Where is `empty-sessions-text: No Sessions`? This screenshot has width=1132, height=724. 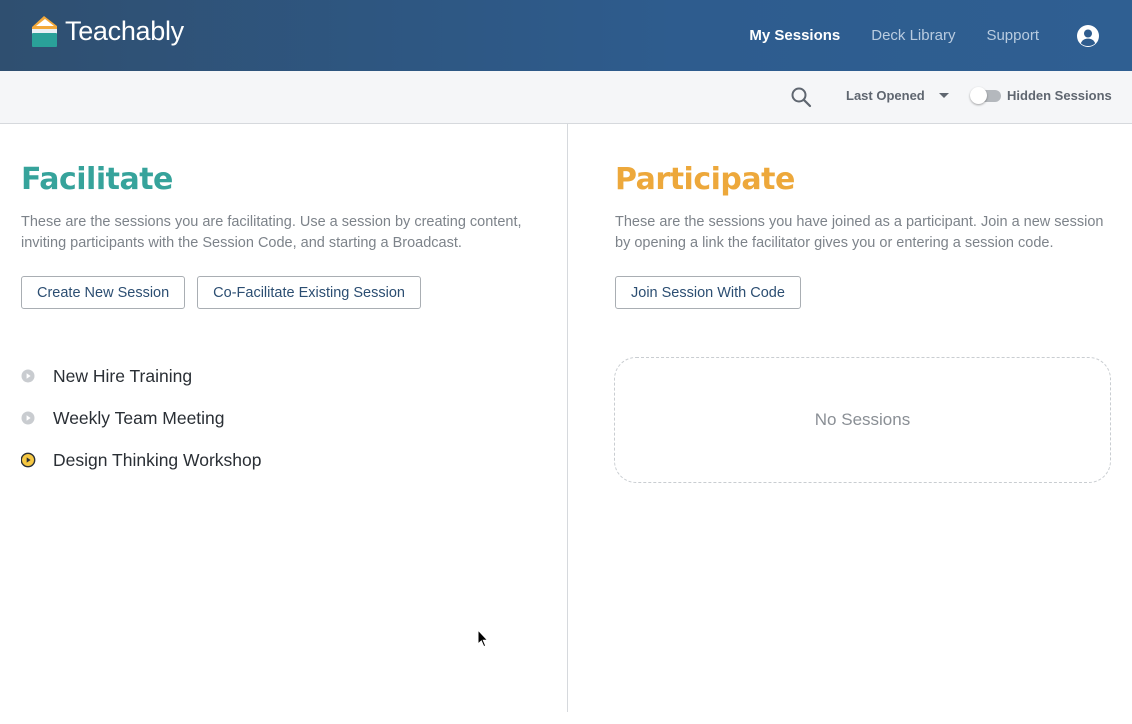
empty-sessions-text: No Sessions is located at coordinates (862, 419).